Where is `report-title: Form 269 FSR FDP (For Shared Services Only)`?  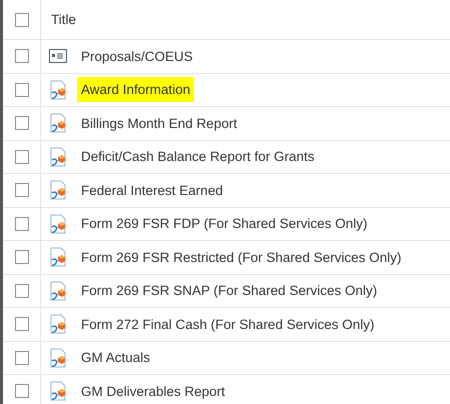
report-title: Form 269 FSR FDP (For Shared Services Only) is located at coordinates (224, 224).